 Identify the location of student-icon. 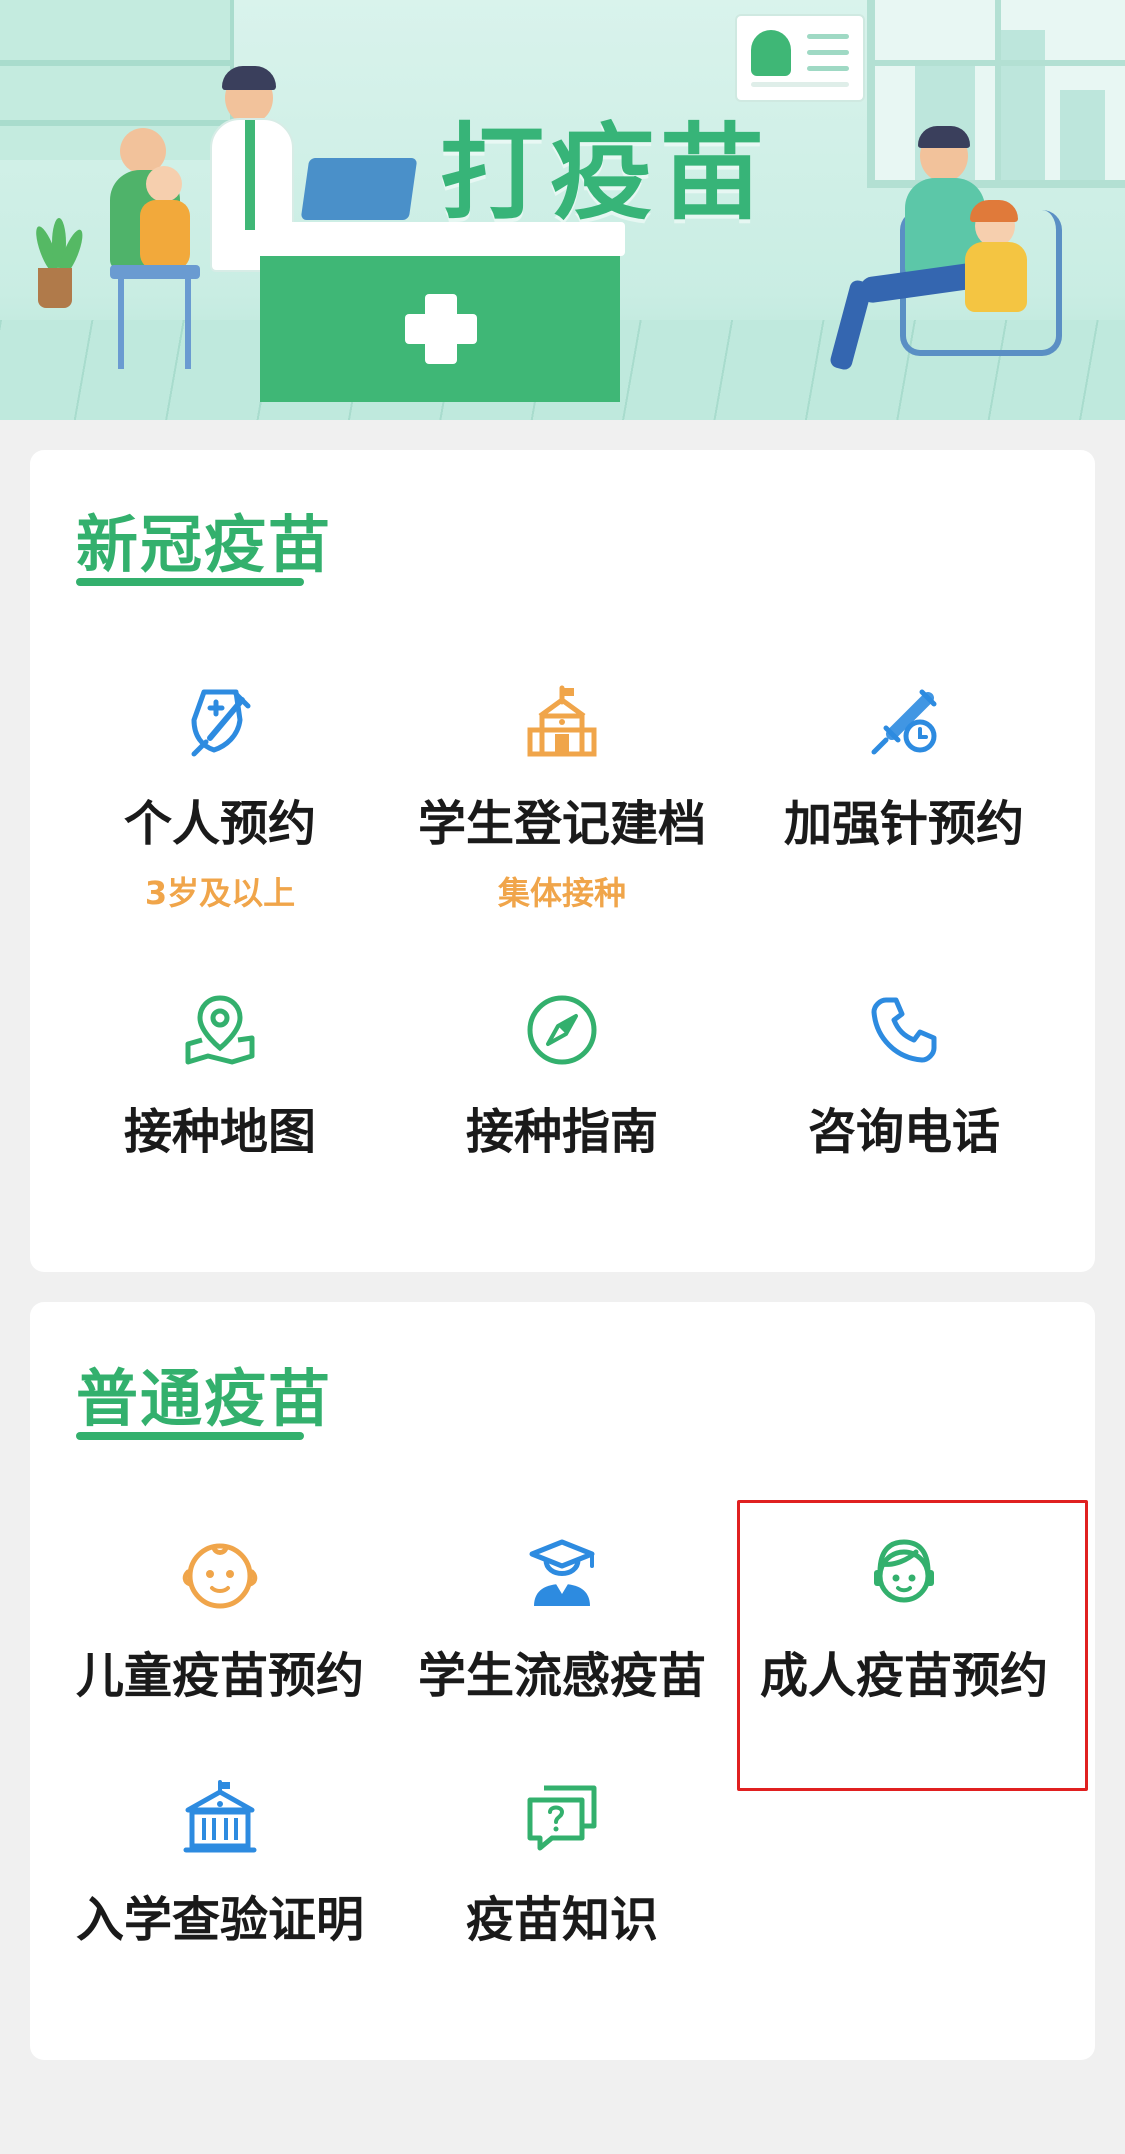
(562, 1572).